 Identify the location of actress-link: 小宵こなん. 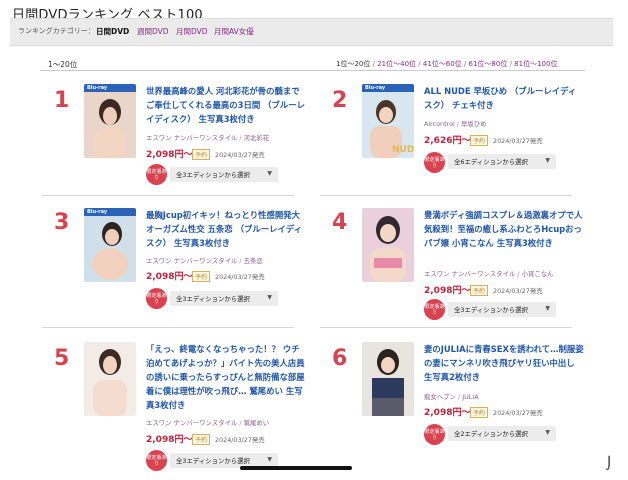
(538, 274).